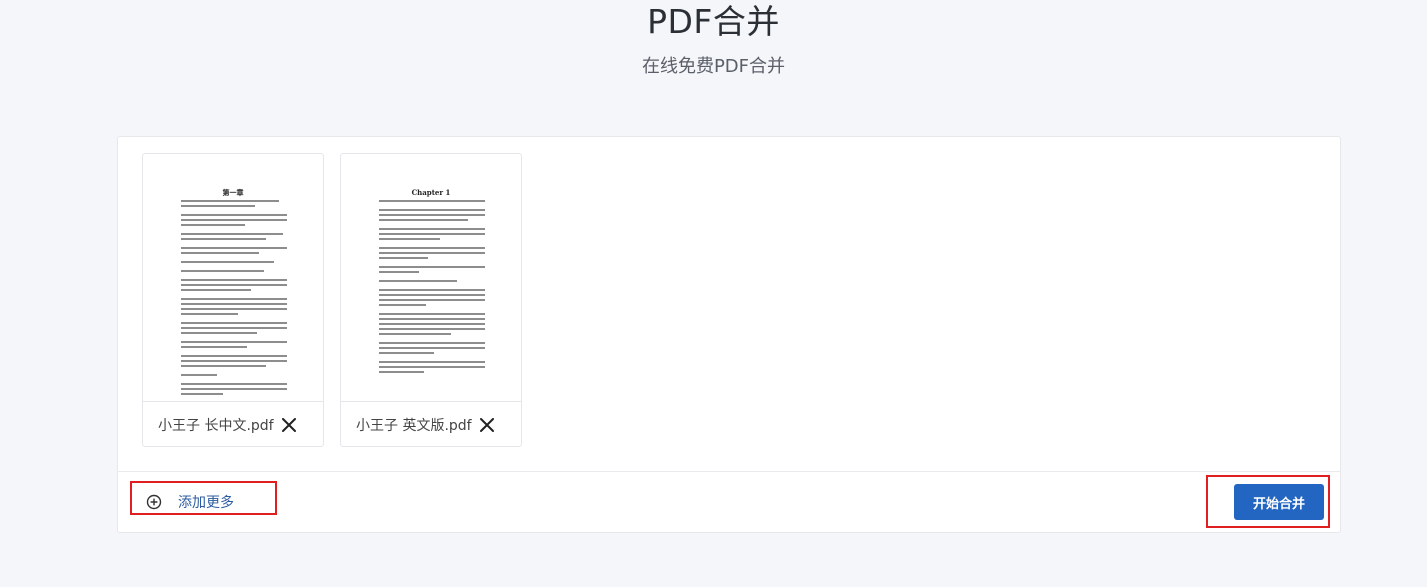 The height and width of the screenshot is (587, 1427). I want to click on plus-circle-icon, so click(154, 502).